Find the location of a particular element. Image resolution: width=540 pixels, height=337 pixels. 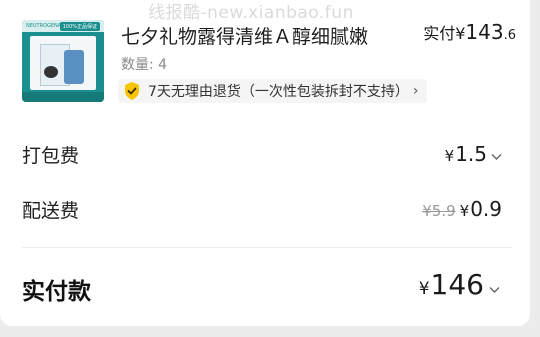

product-thumbnail: NEUTROGENA 100%正品保证 is located at coordinates (63, 61).